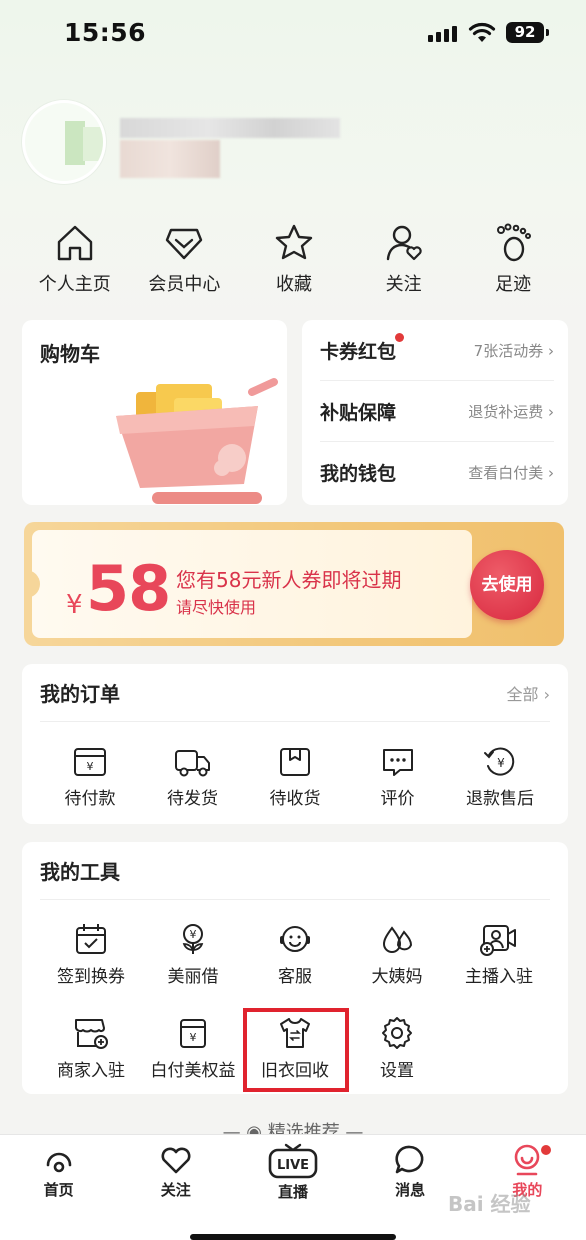 This screenshot has width=586, height=1240. I want to click on follow-icon, so click(404, 243).